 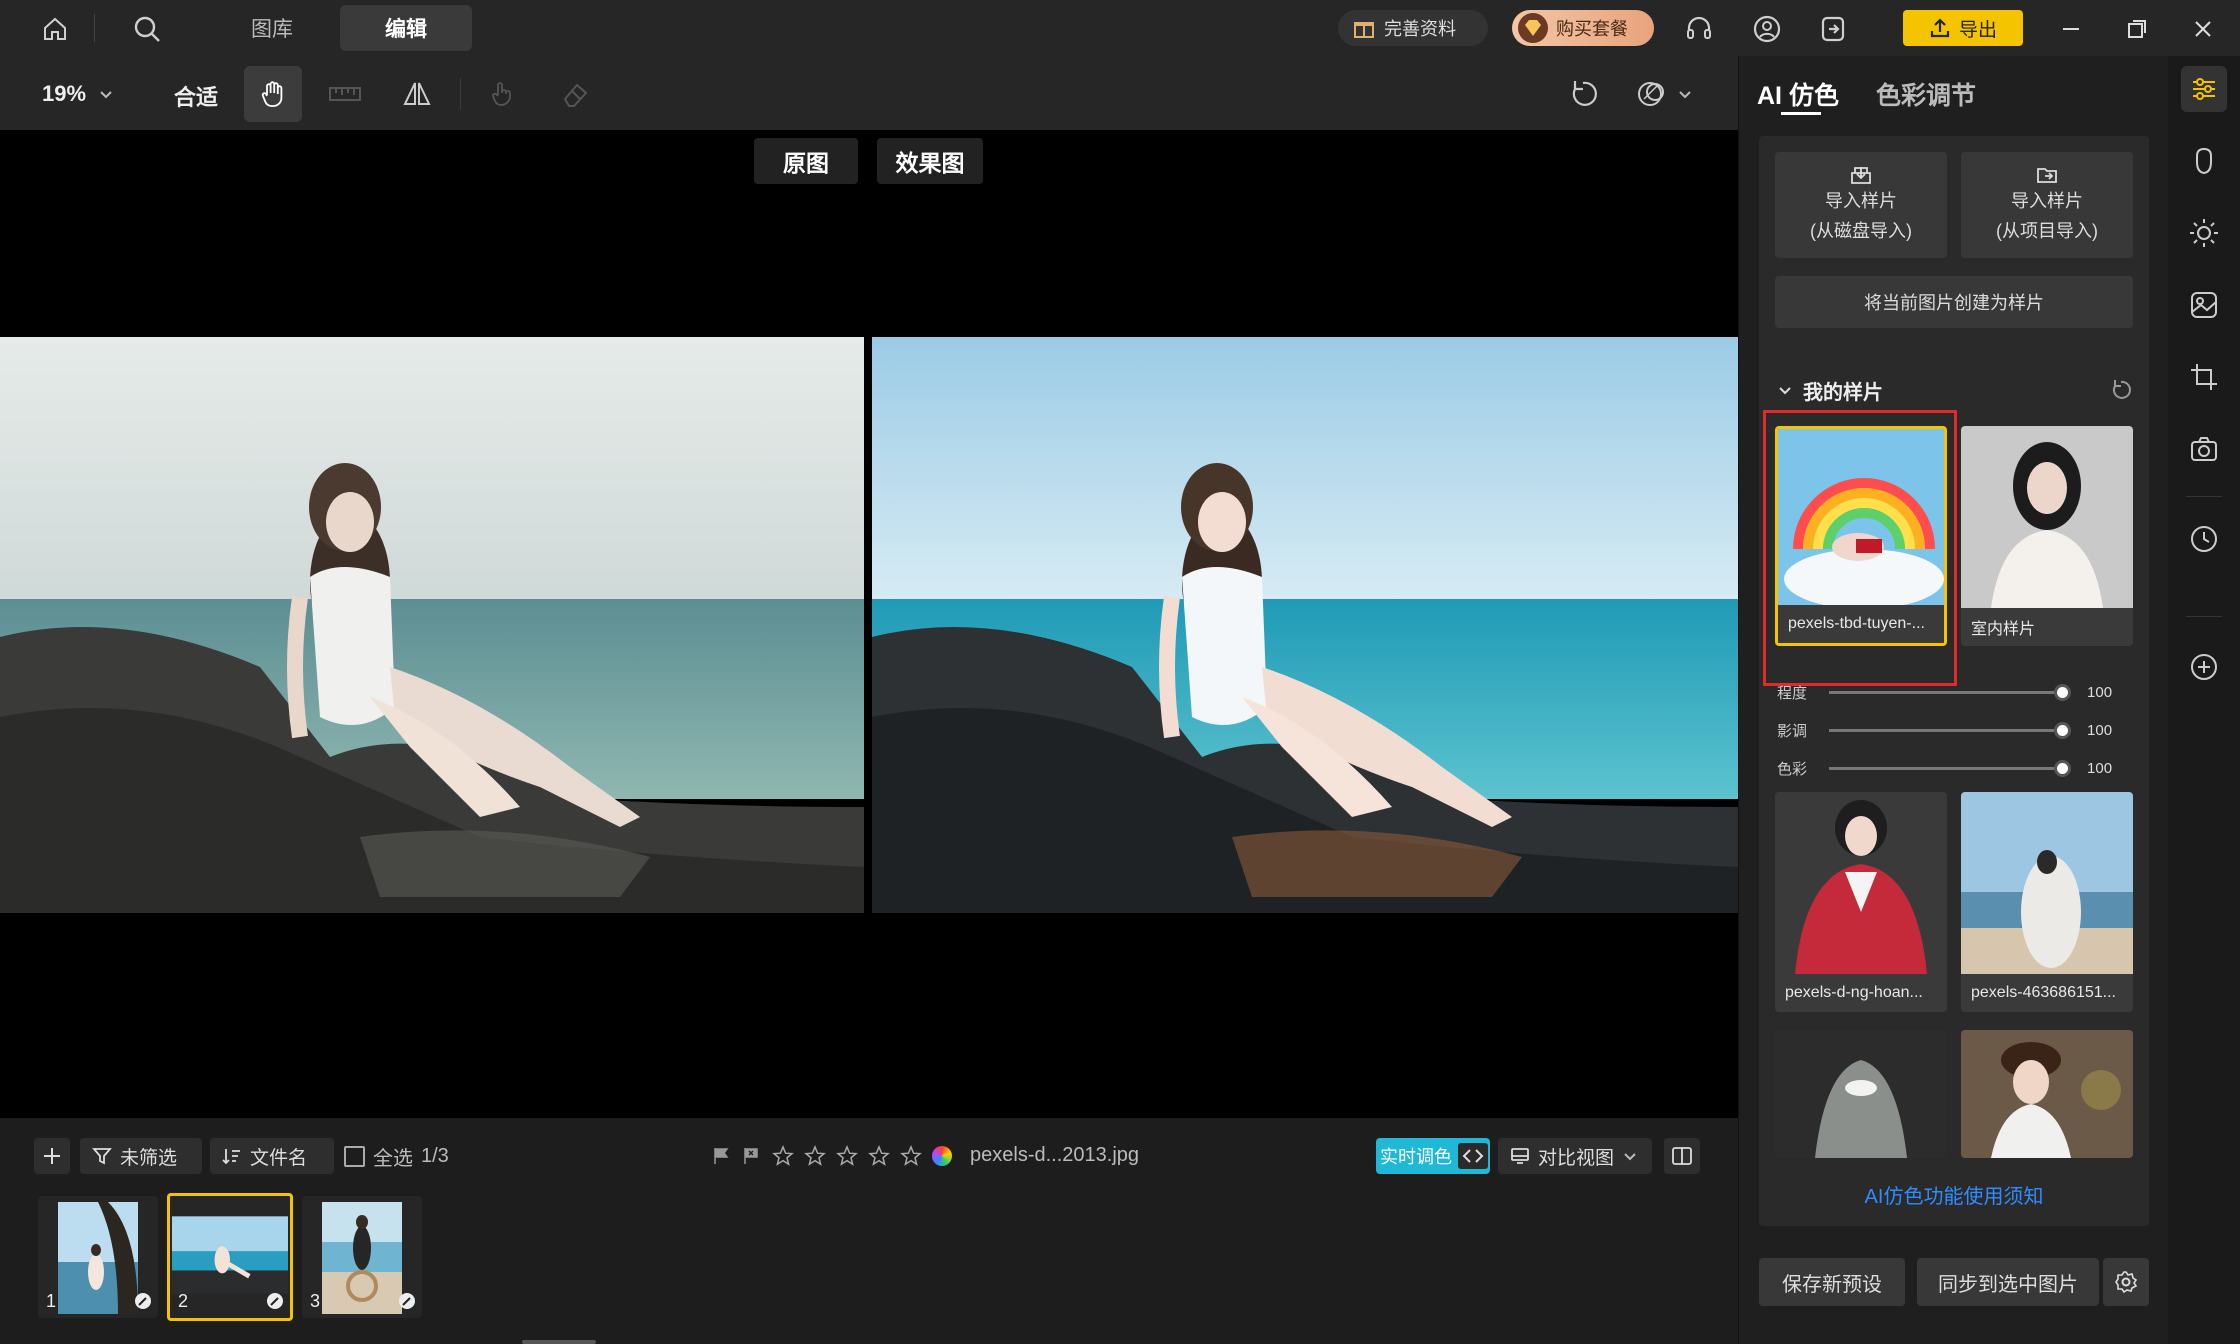 I want to click on sample-card: 室内样片, so click(x=2047, y=536).